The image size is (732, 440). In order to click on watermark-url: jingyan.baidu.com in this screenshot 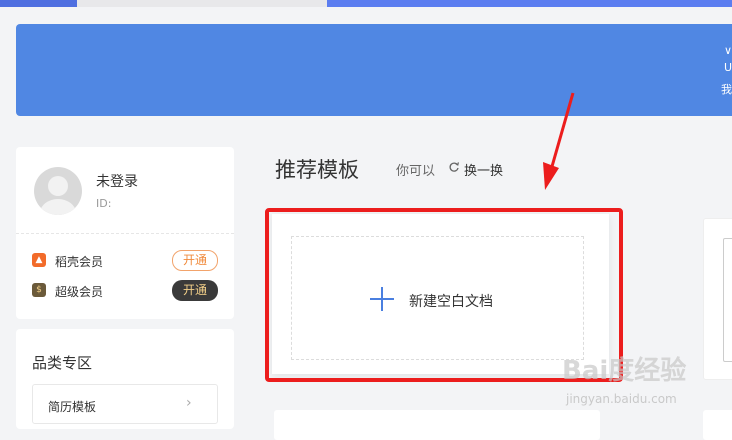, I will do `click(621, 399)`.